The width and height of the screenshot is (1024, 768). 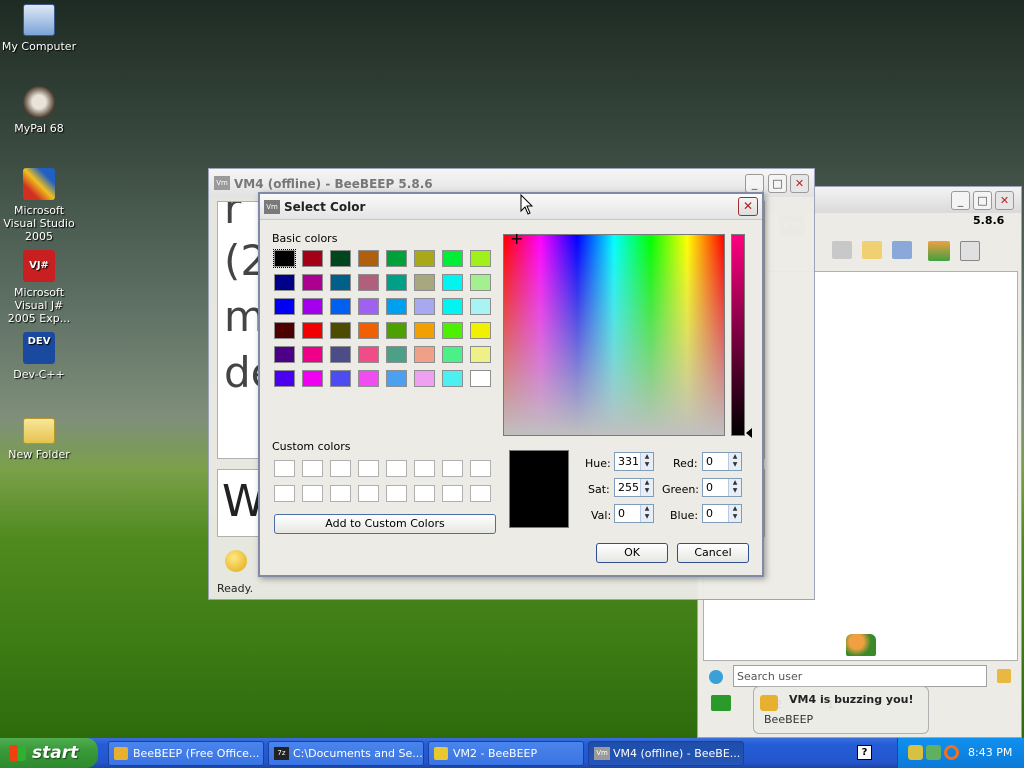 What do you see at coordinates (634, 513) in the screenshot?
I see `val-field: 0 ▲ ▼` at bounding box center [634, 513].